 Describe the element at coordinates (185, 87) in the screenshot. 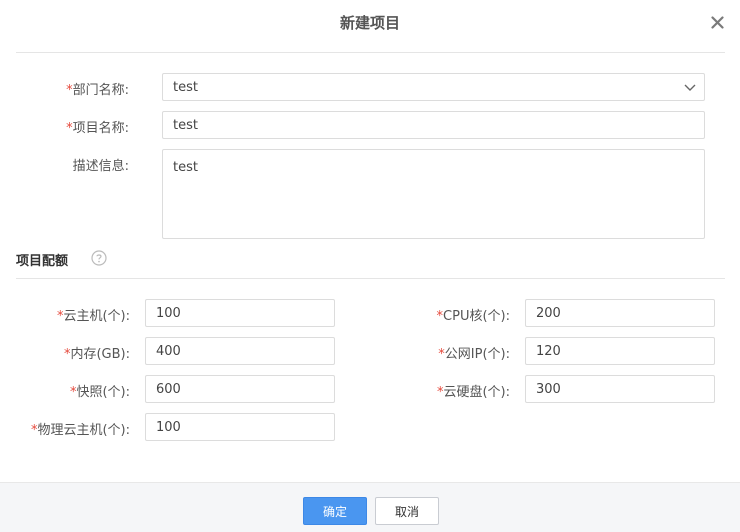

I see `department-value: test` at that location.